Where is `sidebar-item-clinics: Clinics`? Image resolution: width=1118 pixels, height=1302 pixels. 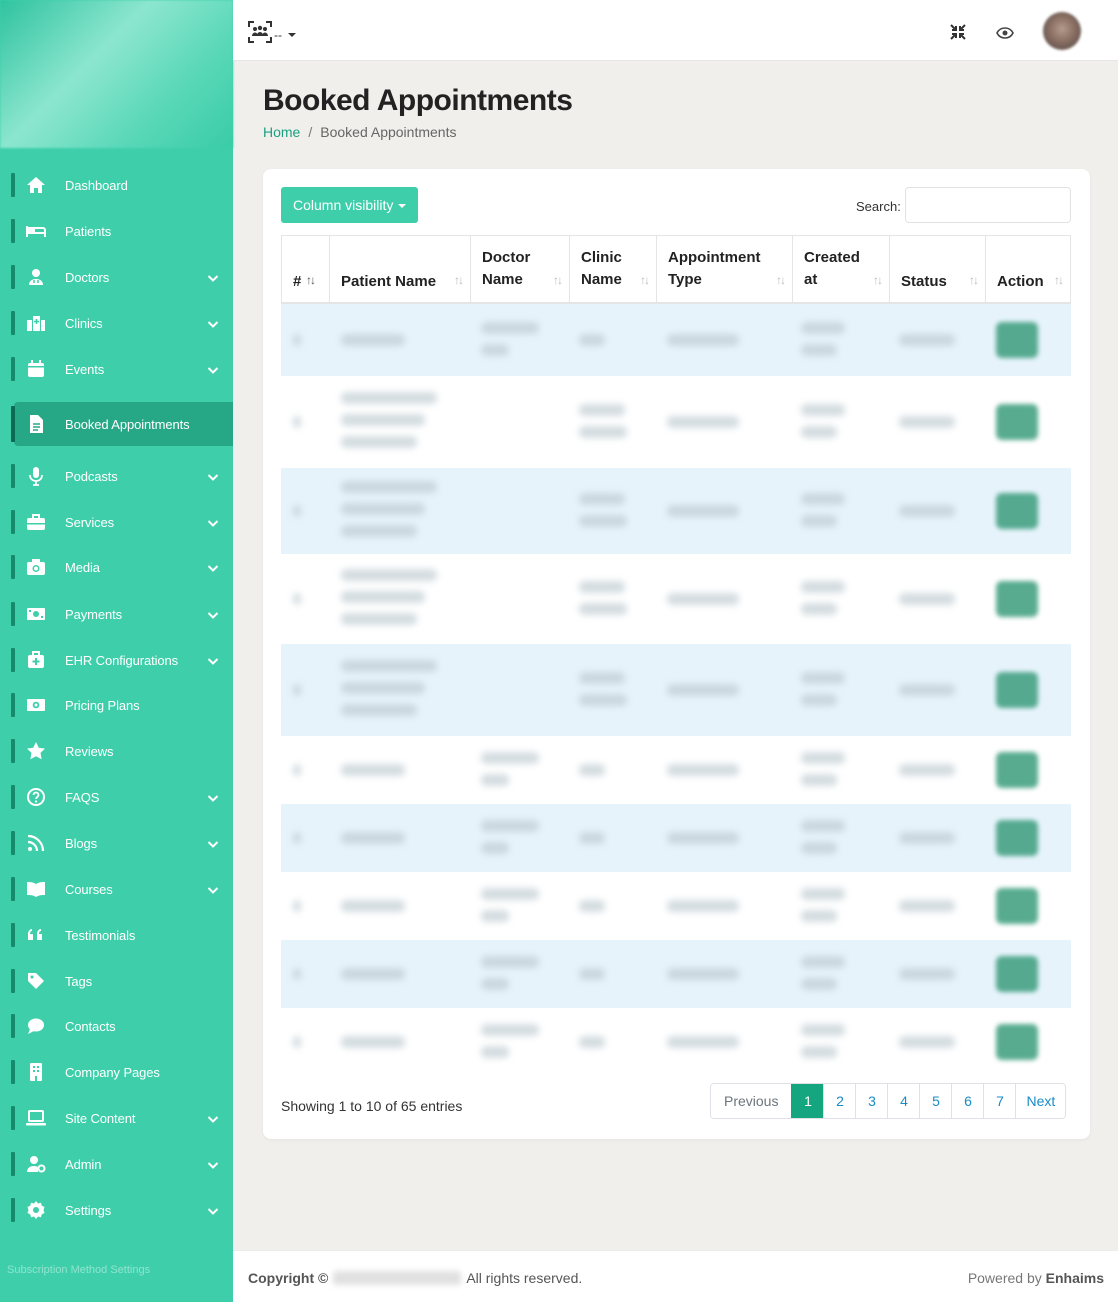
sidebar-item-clinics: Clinics is located at coordinates (116, 323).